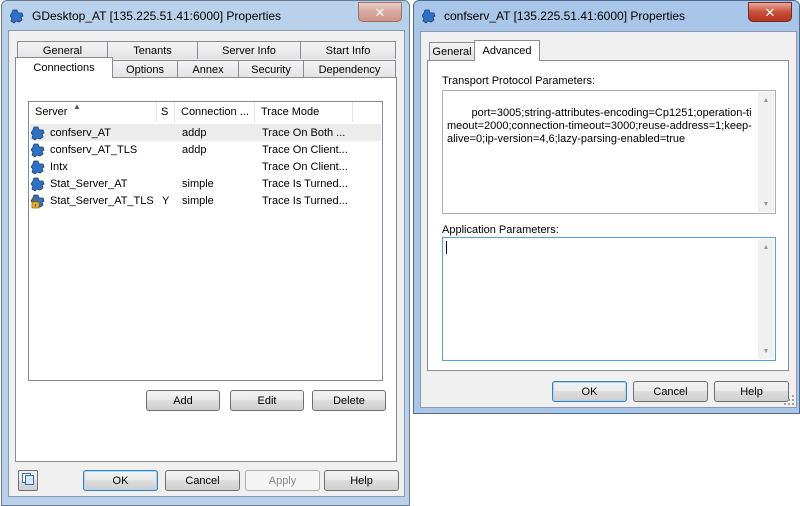 This screenshot has width=800, height=506. I want to click on delete-button: Delete, so click(349, 400).